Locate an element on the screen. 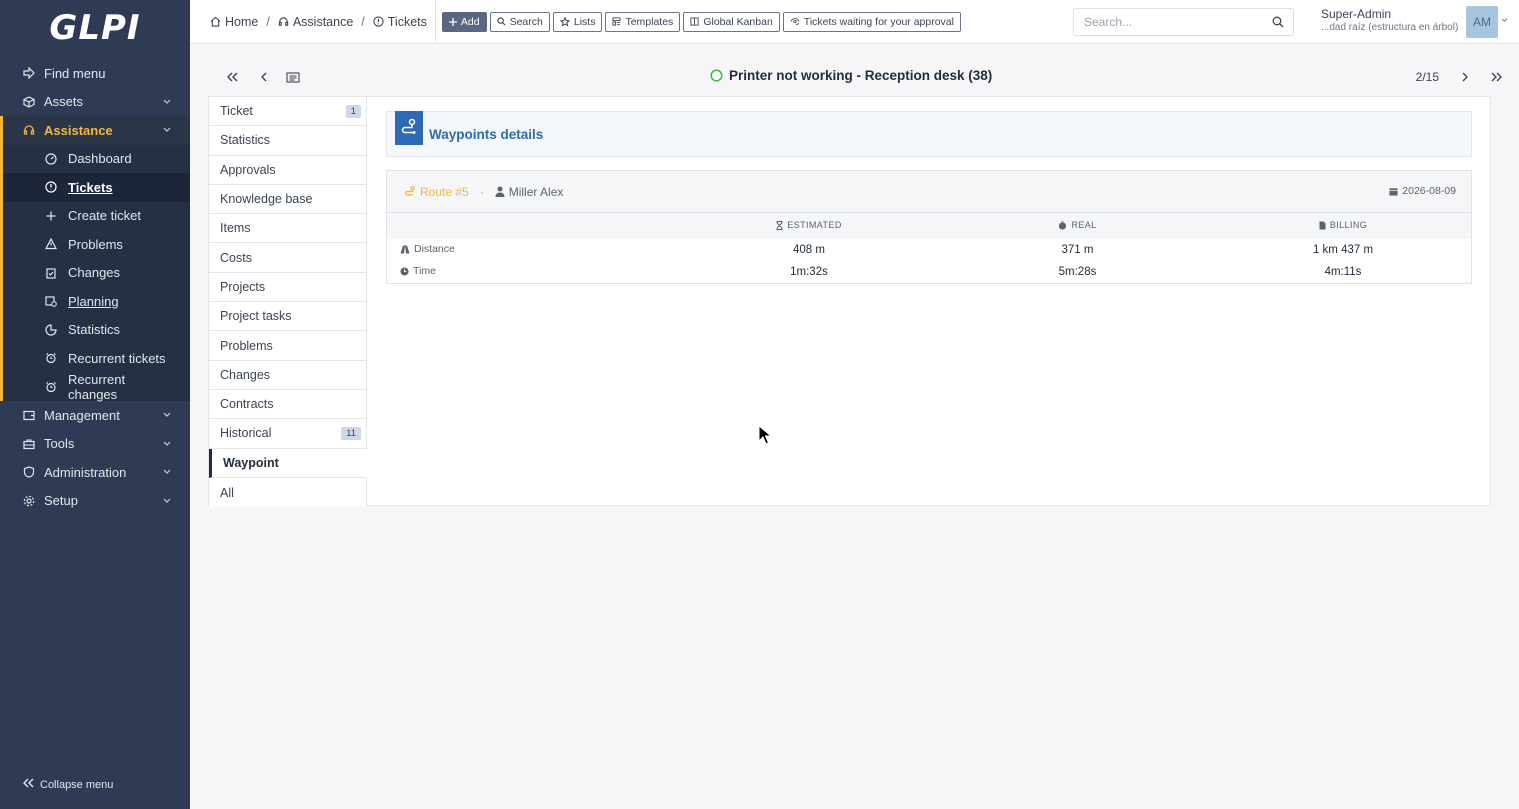 The image size is (1519, 809). next-item-button is located at coordinates (1465, 77).